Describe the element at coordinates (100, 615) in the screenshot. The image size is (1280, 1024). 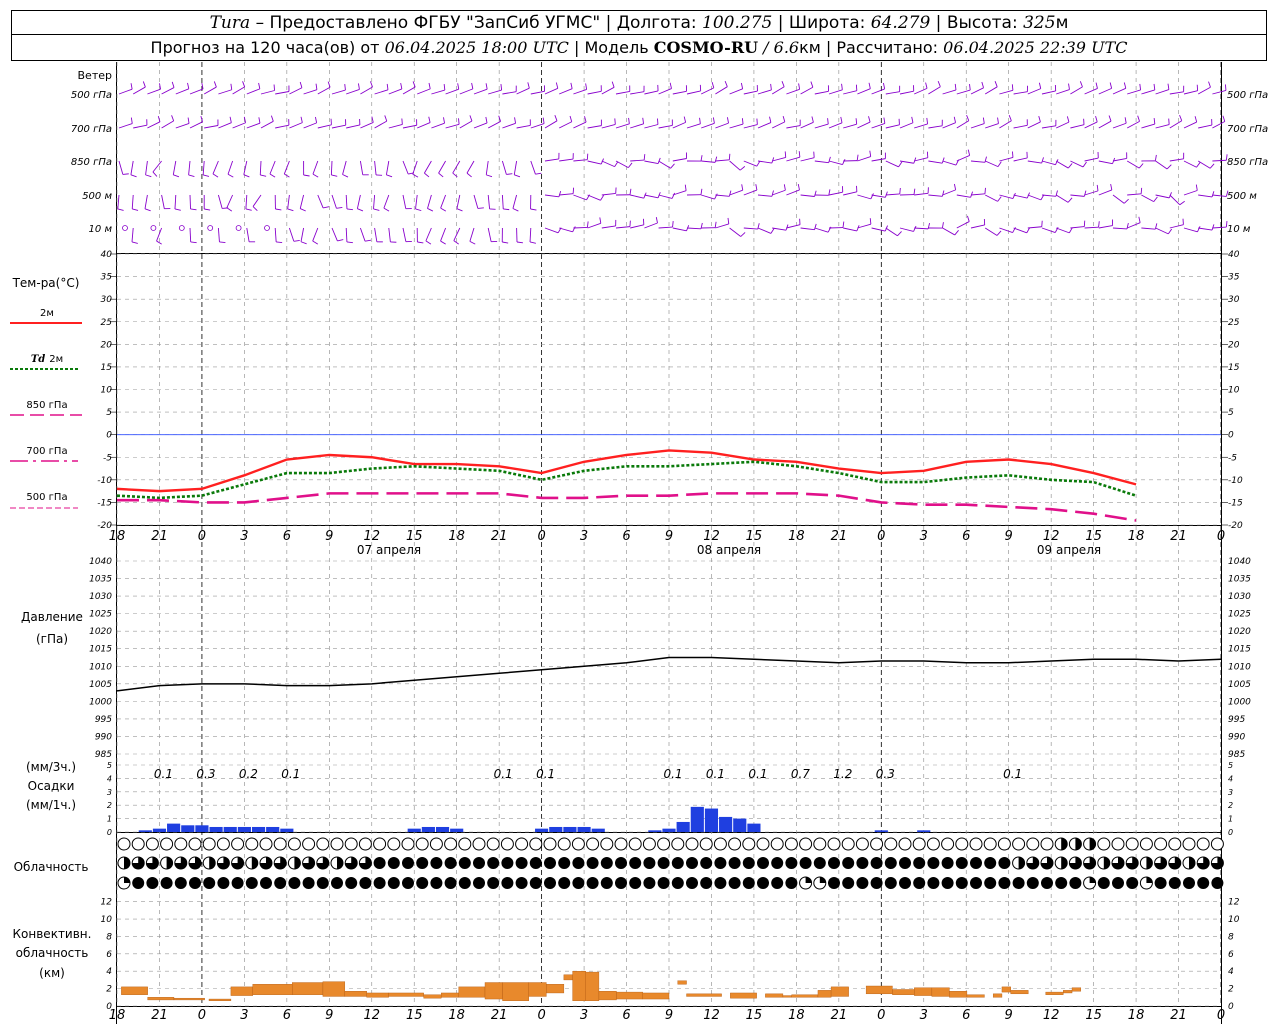
I see `pressure-tick-label: 1025` at that location.